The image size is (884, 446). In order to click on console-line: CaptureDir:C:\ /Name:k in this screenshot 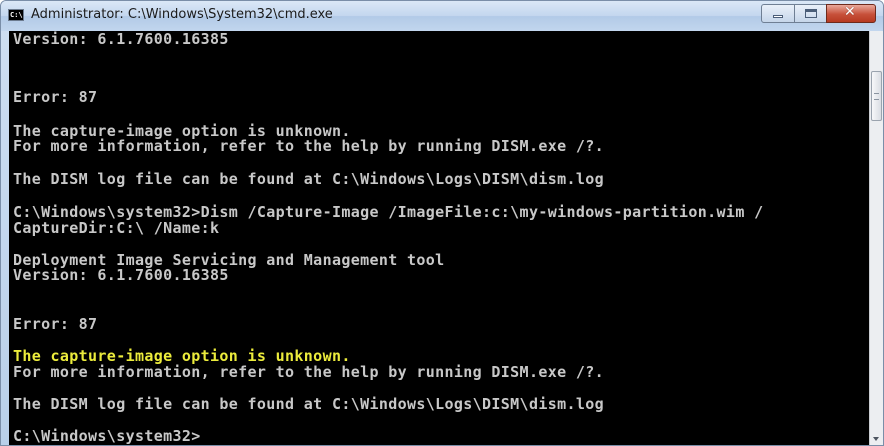, I will do `click(116, 228)`.